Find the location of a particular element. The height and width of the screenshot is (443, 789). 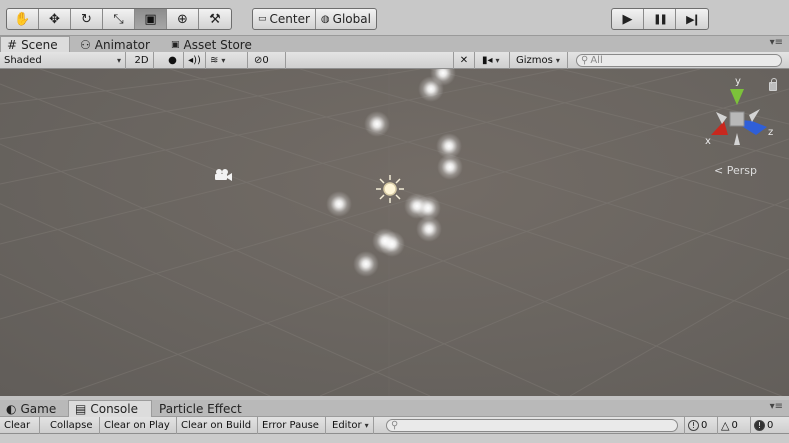

draw-mode-dropdown: Shaded is located at coordinates (63, 60).